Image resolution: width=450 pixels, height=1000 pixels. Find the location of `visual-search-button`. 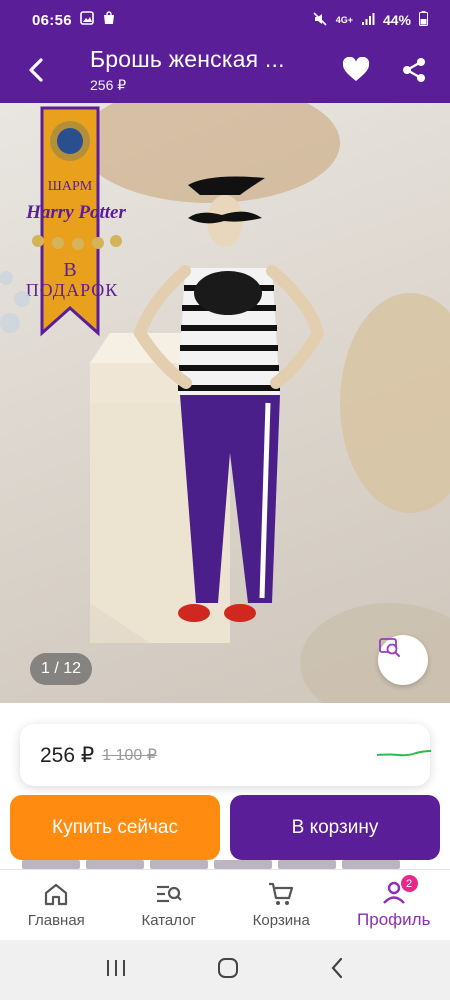

visual-search-button is located at coordinates (403, 660).